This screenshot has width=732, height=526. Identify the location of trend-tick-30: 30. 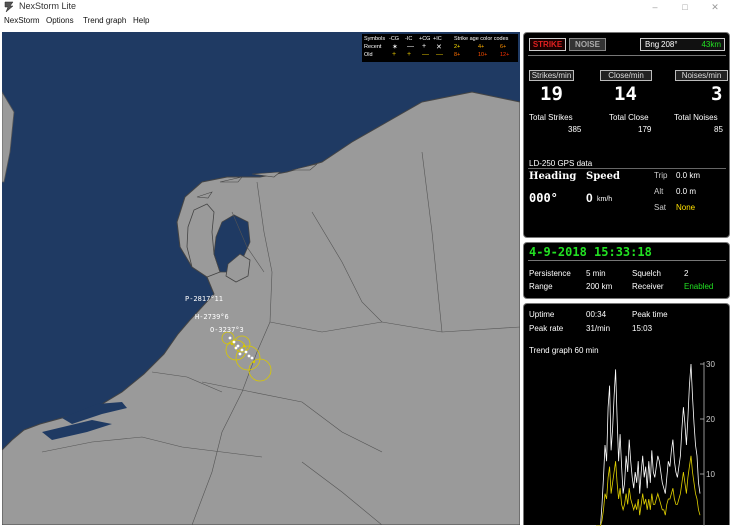
(710, 364).